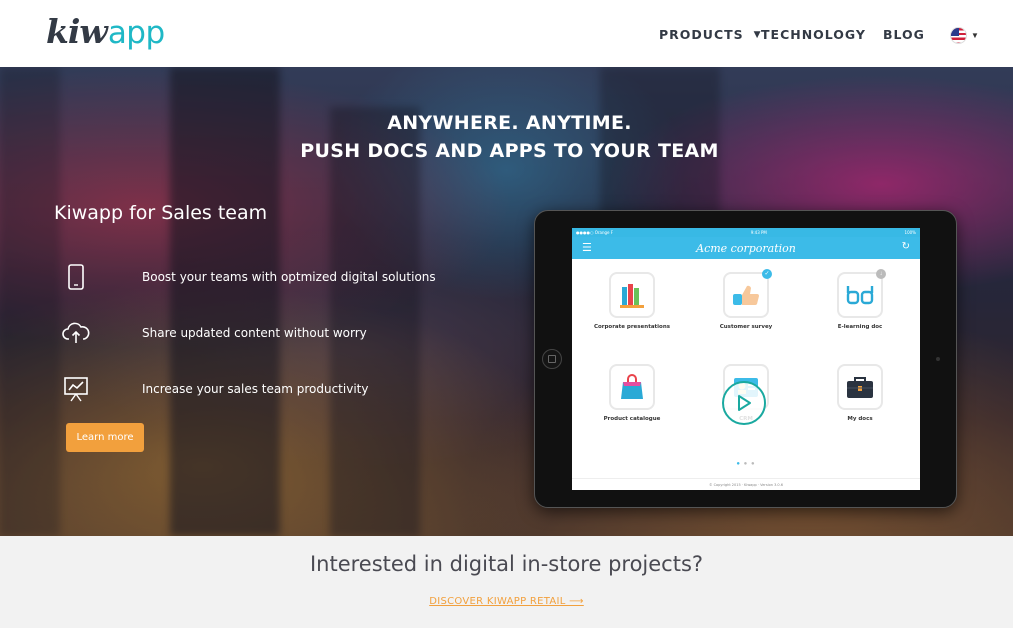 The width and height of the screenshot is (1013, 639). I want to click on tile-label: Product catalogue, so click(632, 419).